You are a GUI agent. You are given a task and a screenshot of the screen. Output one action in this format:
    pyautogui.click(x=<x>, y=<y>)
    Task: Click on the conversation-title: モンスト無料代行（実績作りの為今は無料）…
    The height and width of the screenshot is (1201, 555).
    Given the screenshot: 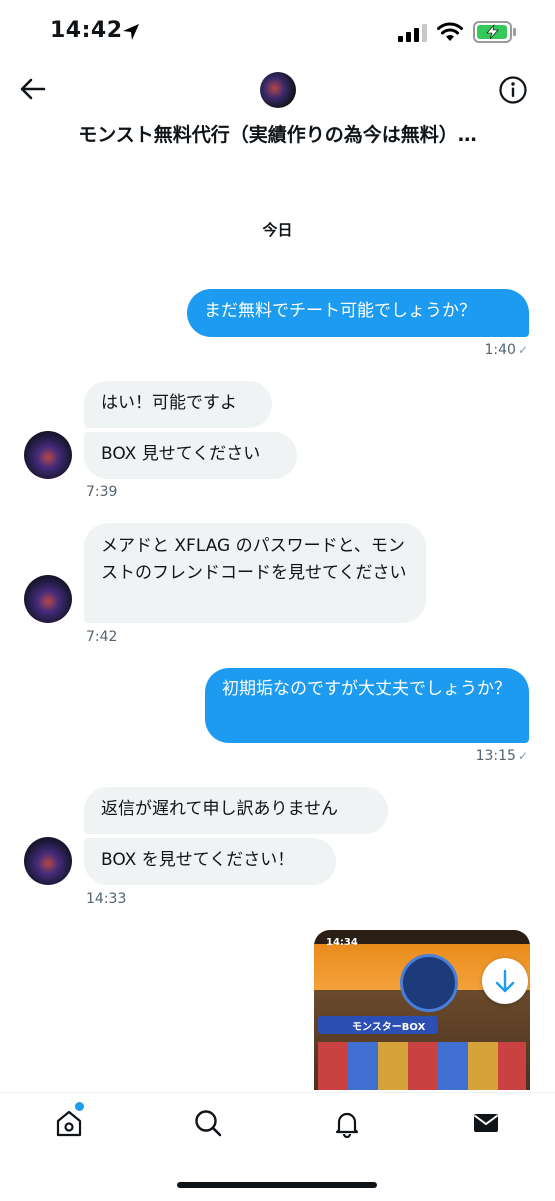 What is the action you would take?
    pyautogui.click(x=277, y=133)
    